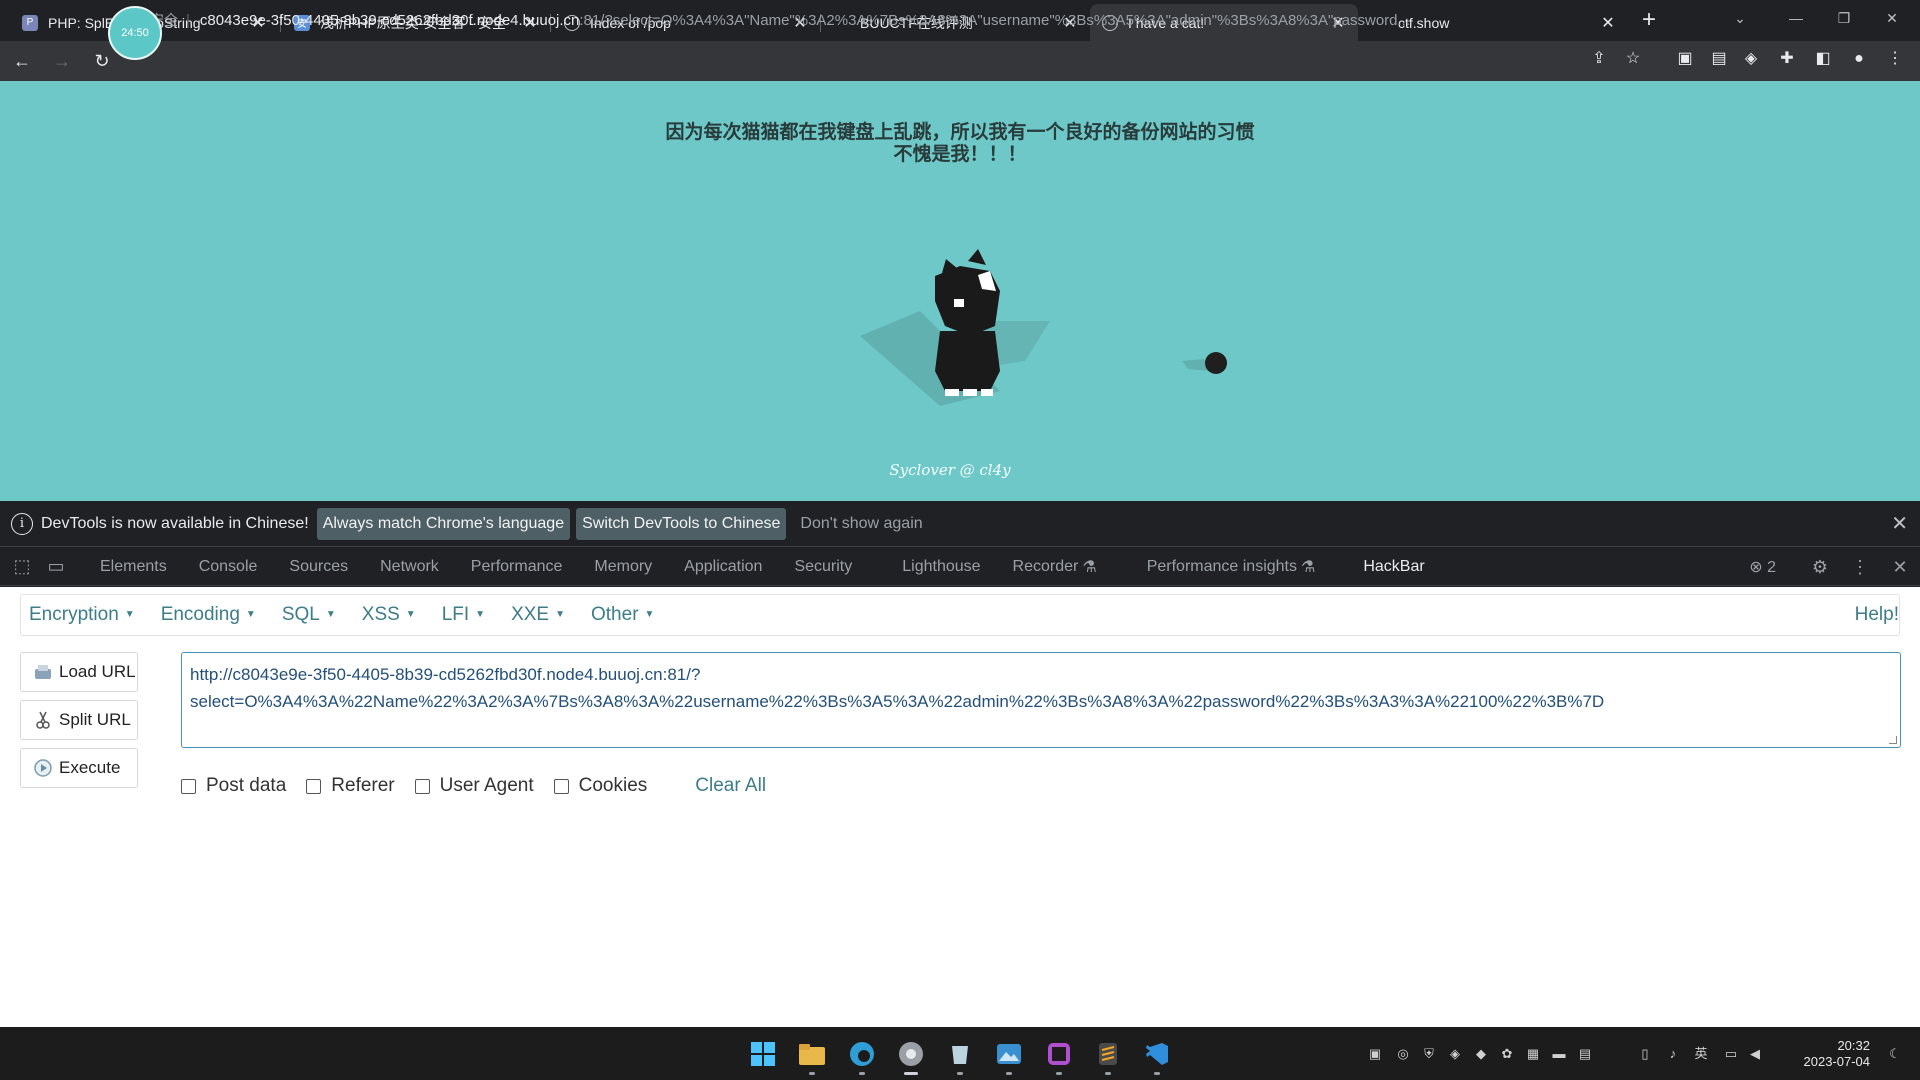 The height and width of the screenshot is (1080, 1920). Describe the element at coordinates (1455, 1054) in the screenshot. I see `tray-app-icon: ◈` at that location.